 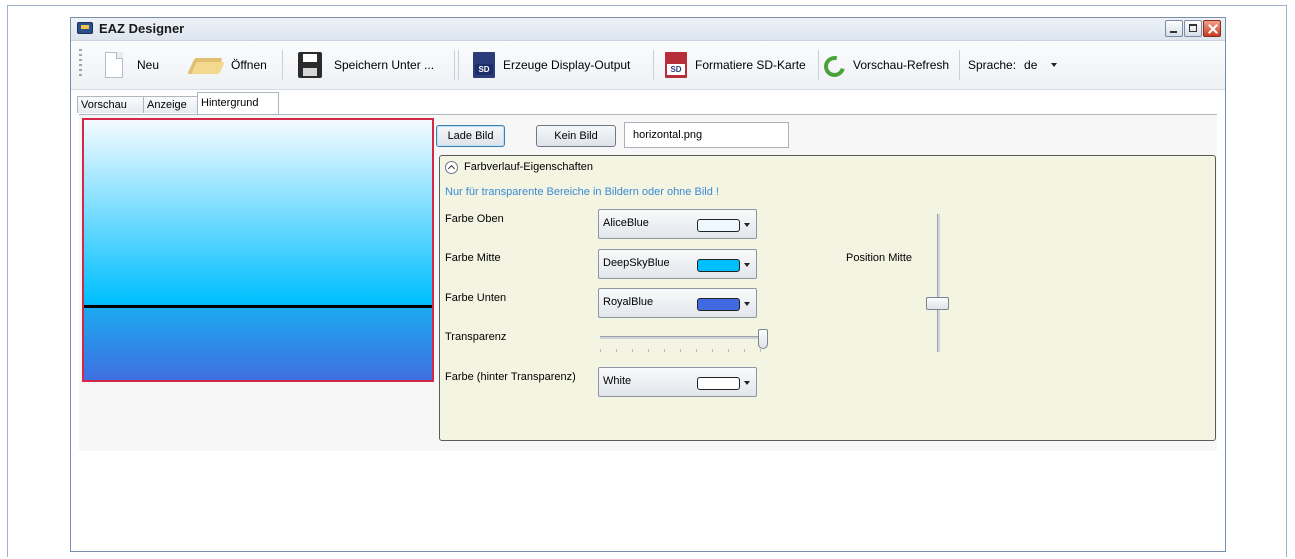 I want to click on transparency-slider-track, so click(x=682, y=337).